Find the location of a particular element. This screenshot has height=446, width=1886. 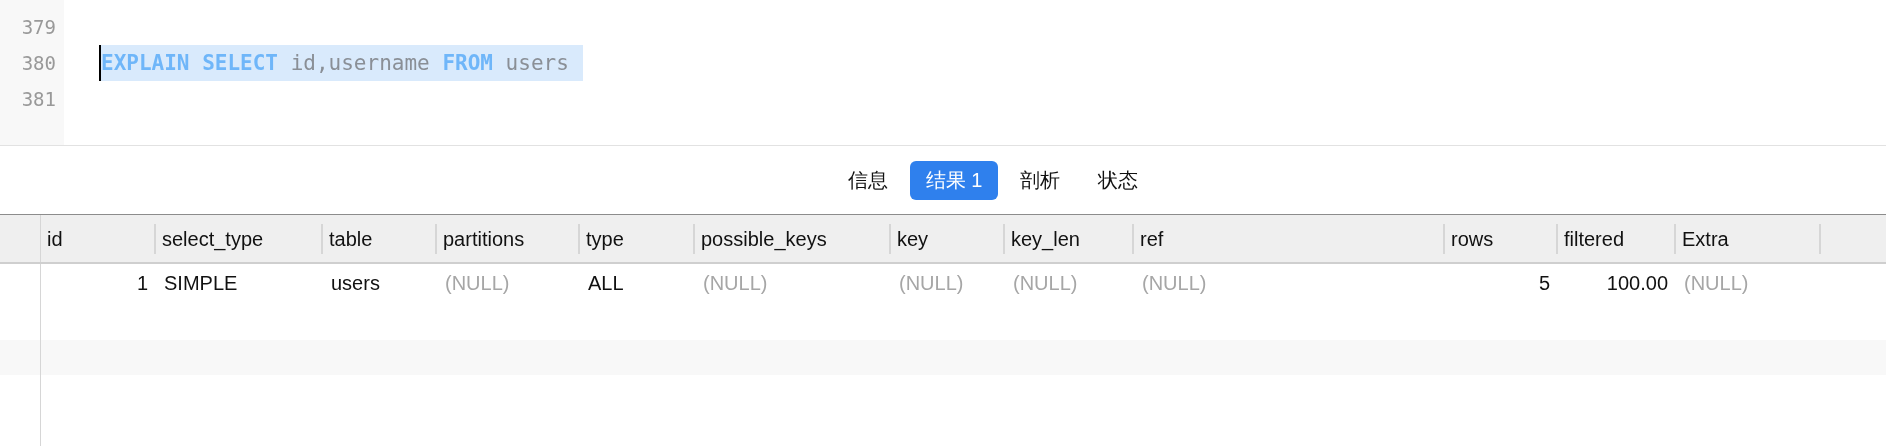

table-cell-text: users is located at coordinates (355, 283).